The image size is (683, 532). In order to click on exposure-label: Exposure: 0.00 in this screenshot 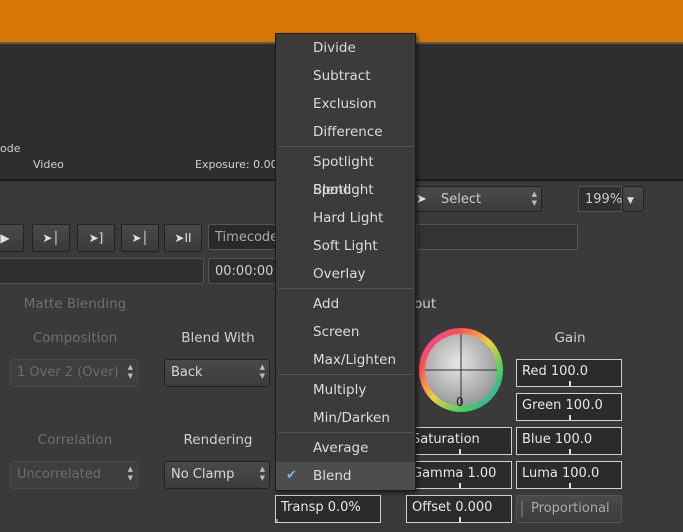, I will do `click(236, 164)`.